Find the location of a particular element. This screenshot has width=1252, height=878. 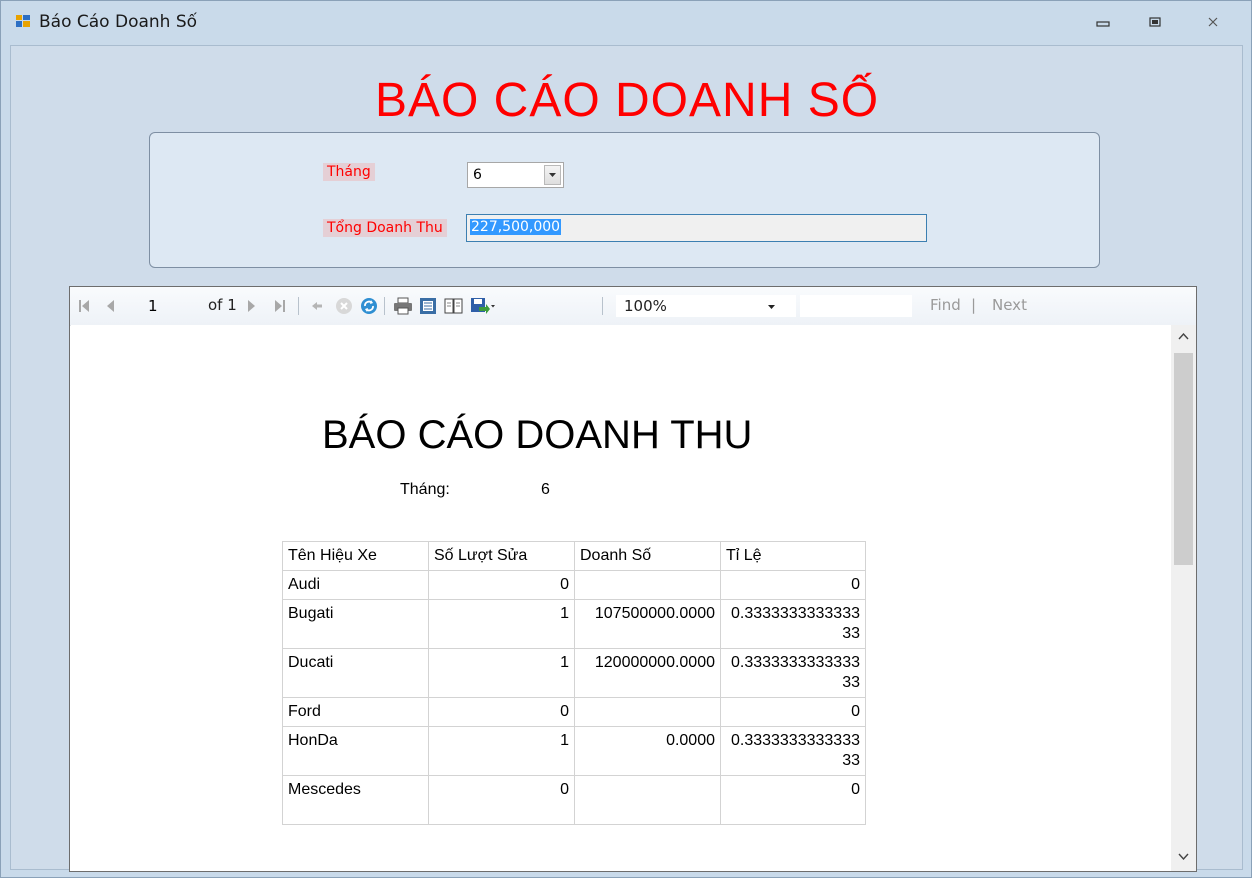

revenue-textbox: 227,500,000 is located at coordinates (696, 228).